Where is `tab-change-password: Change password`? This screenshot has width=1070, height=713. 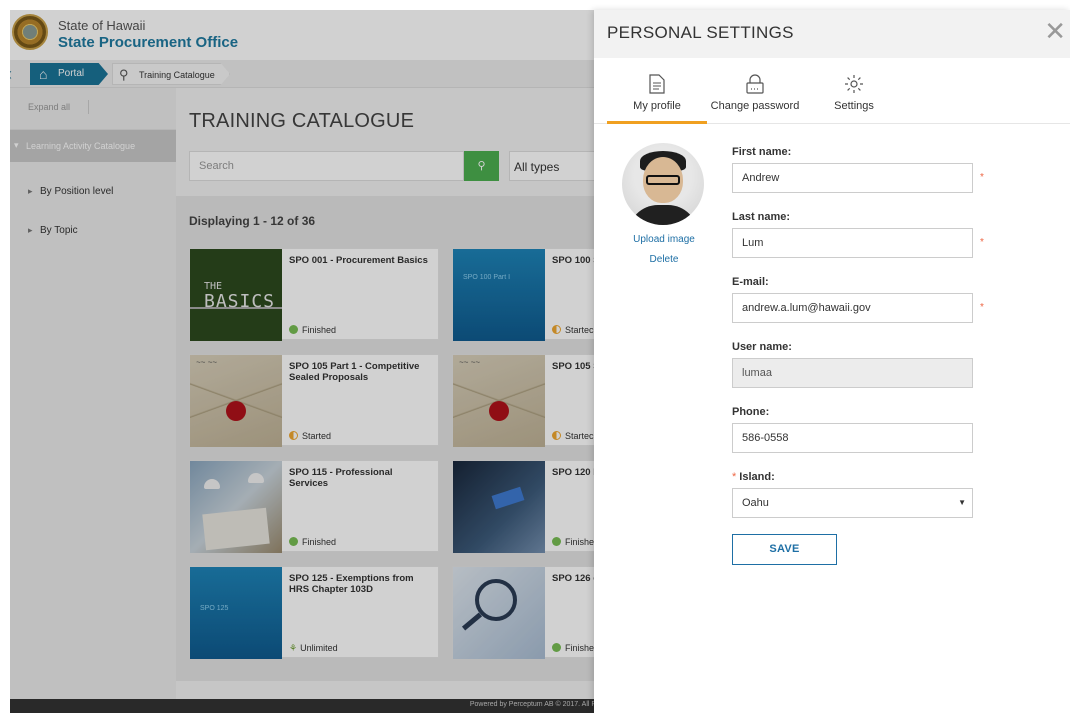
tab-change-password: Change password is located at coordinates (755, 91).